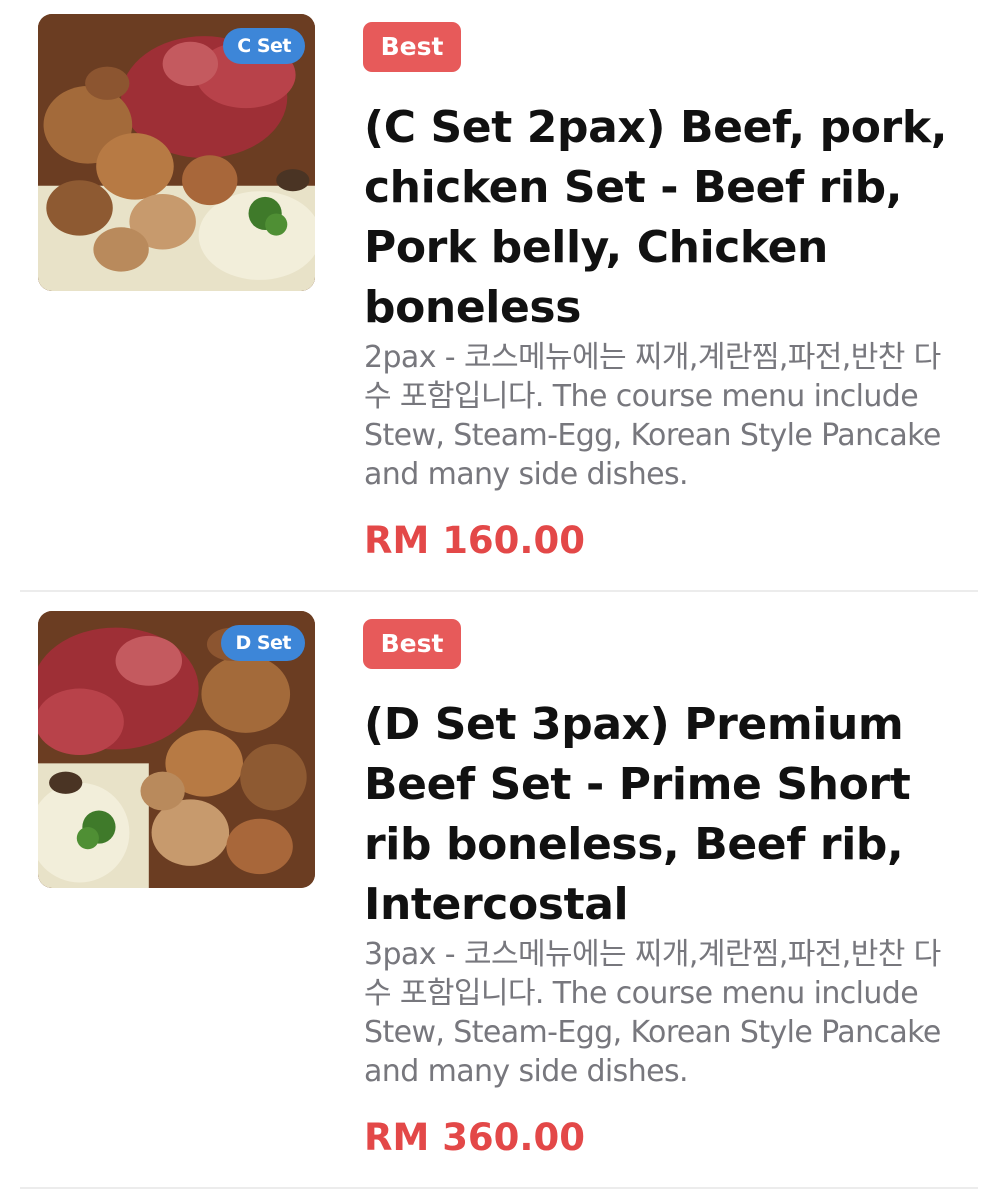 The width and height of the screenshot is (998, 1200). What do you see at coordinates (474, 540) in the screenshot?
I see `item-price: RM 160.00` at bounding box center [474, 540].